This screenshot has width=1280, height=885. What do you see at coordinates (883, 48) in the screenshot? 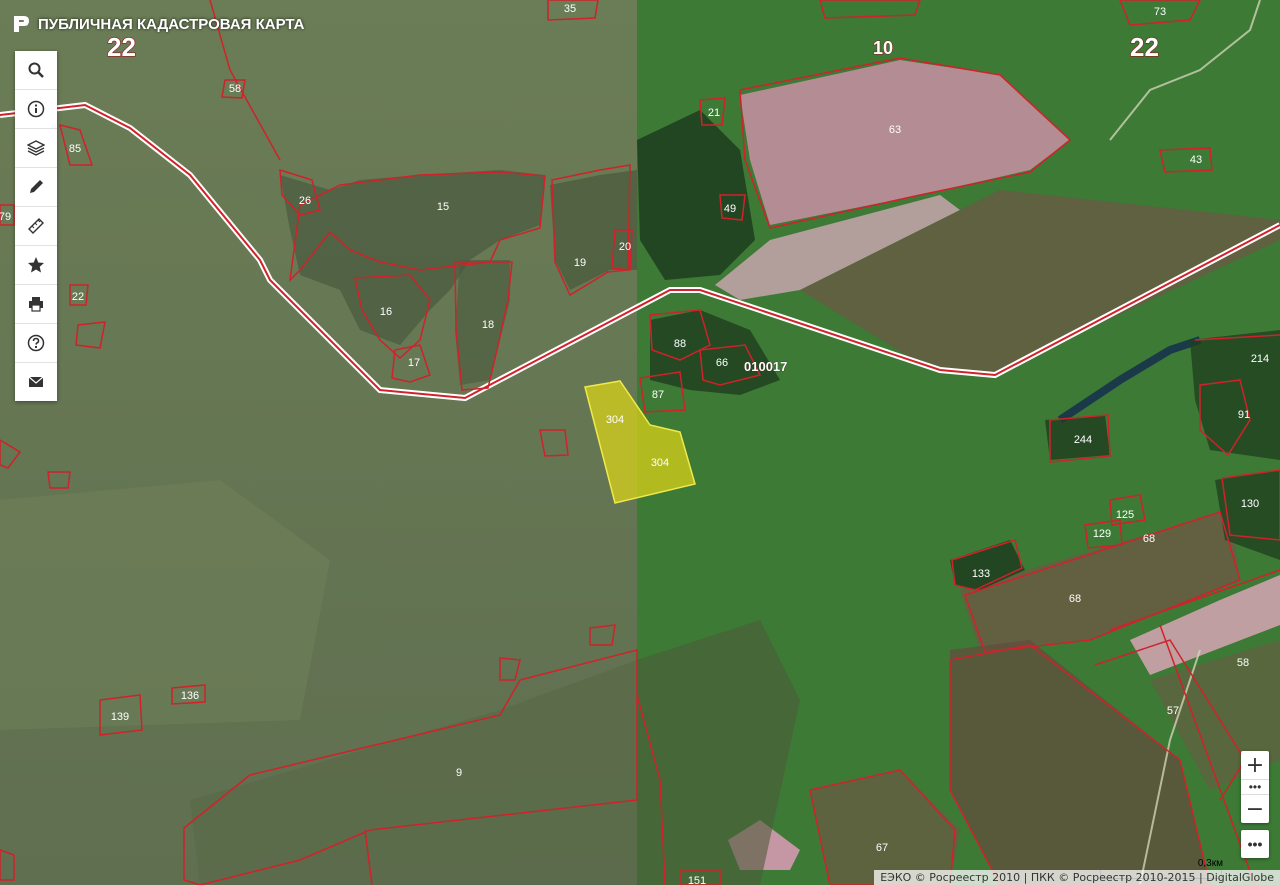
I see `district-label: 10` at bounding box center [883, 48].